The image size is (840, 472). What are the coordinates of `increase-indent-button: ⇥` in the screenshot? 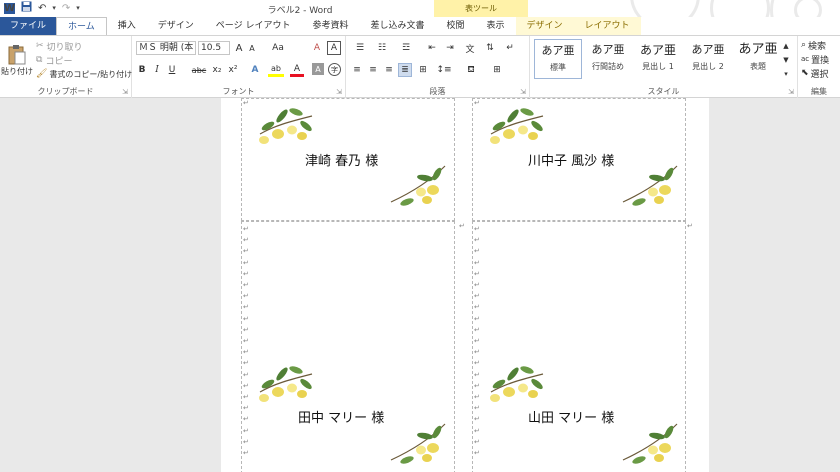 It's located at (450, 48).